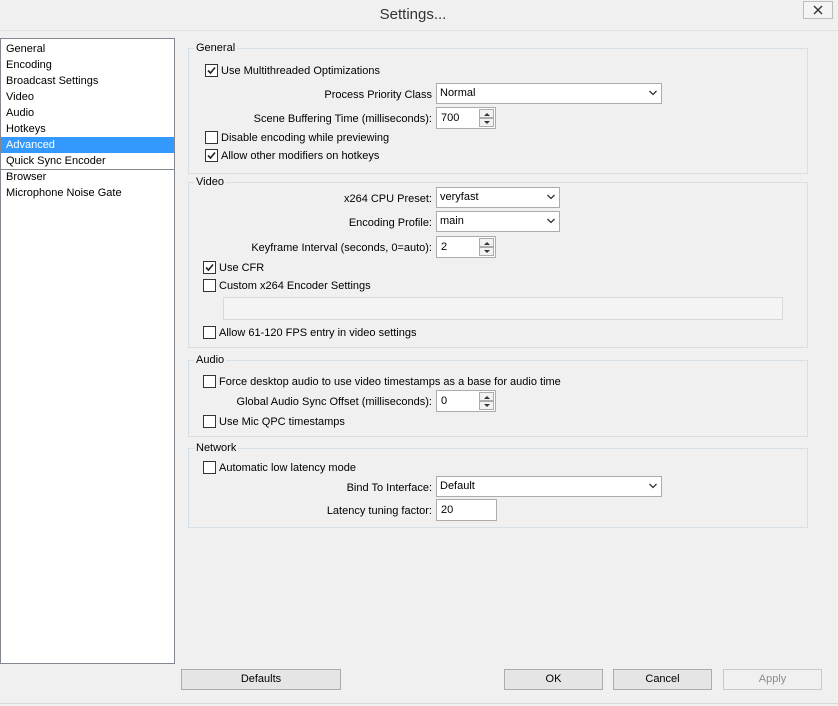  What do you see at coordinates (466, 401) in the screenshot?
I see `sync-offset-spinbox: 0` at bounding box center [466, 401].